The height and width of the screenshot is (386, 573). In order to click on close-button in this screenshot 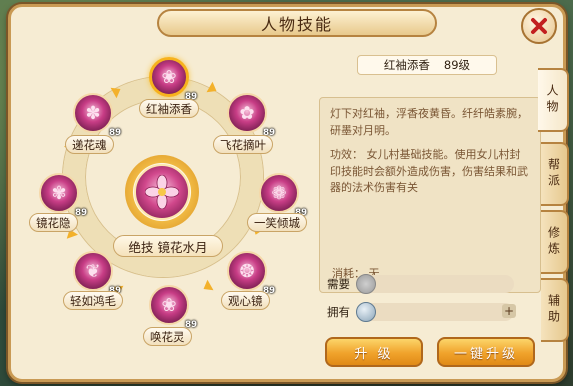, I will do `click(539, 26)`.